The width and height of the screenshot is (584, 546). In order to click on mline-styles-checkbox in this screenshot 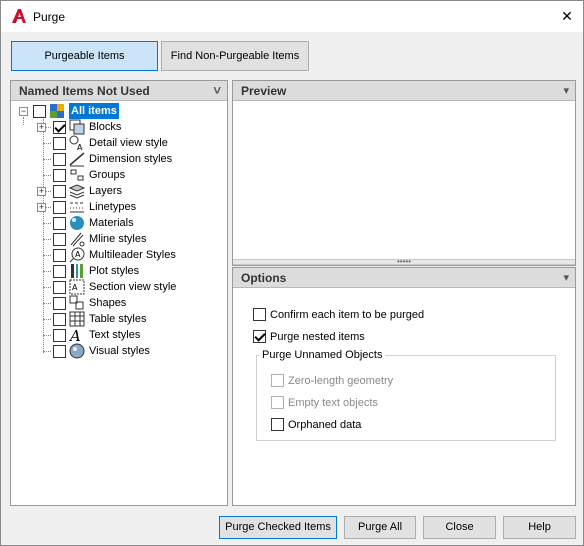, I will do `click(59, 239)`.